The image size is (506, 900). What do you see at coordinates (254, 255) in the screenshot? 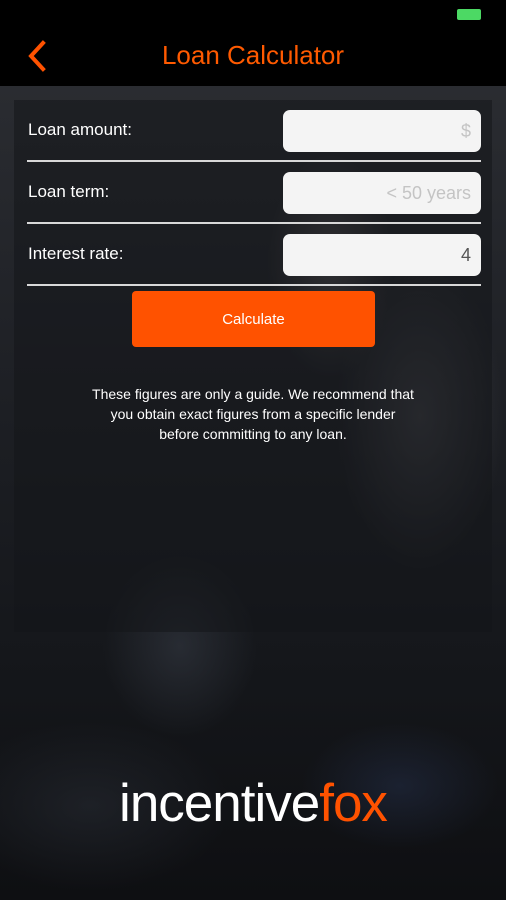
I see `interest-rate-row: Interest rate:` at bounding box center [254, 255].